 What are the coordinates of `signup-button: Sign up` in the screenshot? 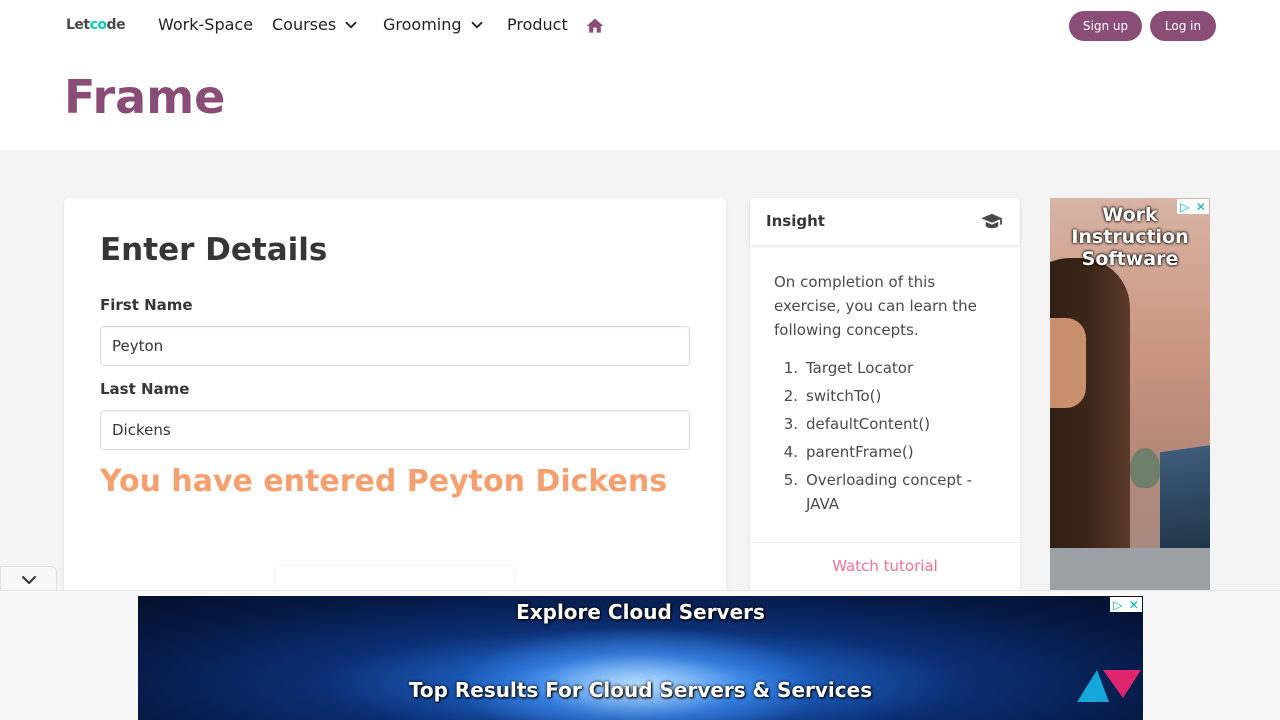 It's located at (1105, 26).